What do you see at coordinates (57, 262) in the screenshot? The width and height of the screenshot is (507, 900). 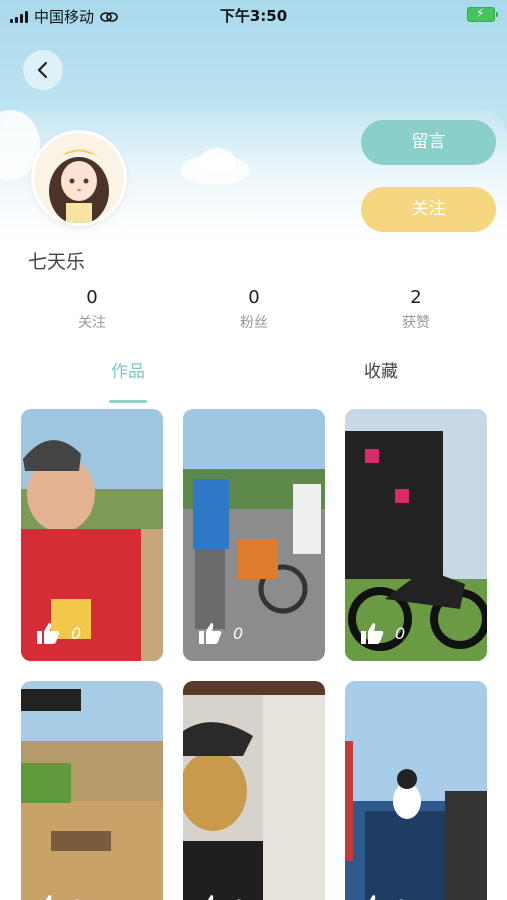 I see `username: 七天乐` at bounding box center [57, 262].